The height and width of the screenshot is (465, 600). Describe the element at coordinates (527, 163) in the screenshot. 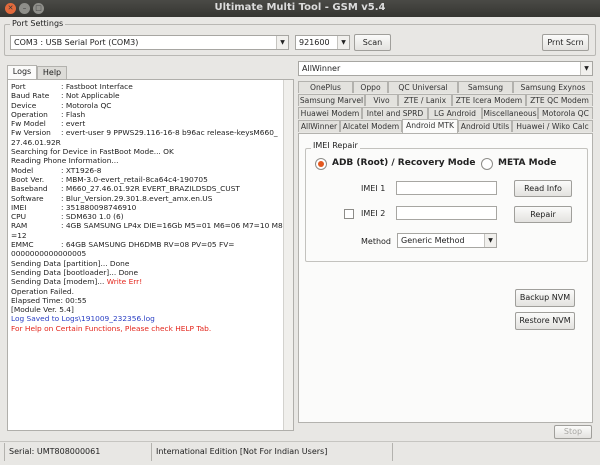

I see `meta-mode-label: META Mode` at that location.